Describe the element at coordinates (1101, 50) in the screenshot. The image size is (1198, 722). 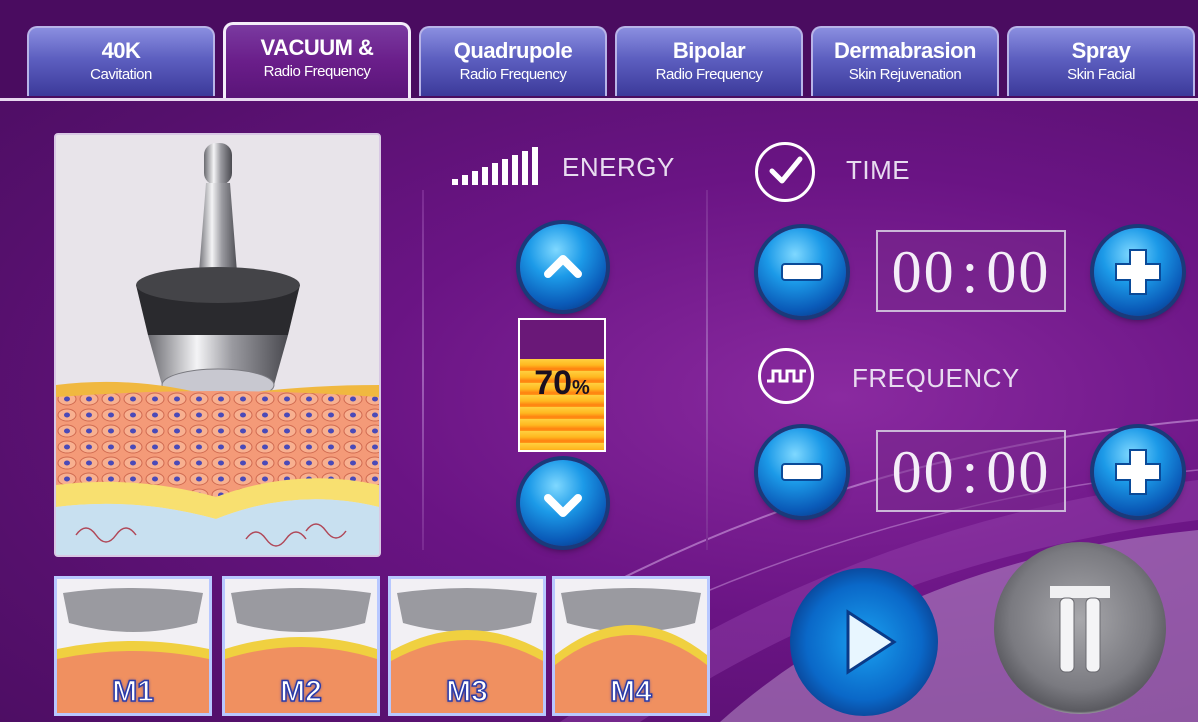
I see `tab-title: Spray` at that location.